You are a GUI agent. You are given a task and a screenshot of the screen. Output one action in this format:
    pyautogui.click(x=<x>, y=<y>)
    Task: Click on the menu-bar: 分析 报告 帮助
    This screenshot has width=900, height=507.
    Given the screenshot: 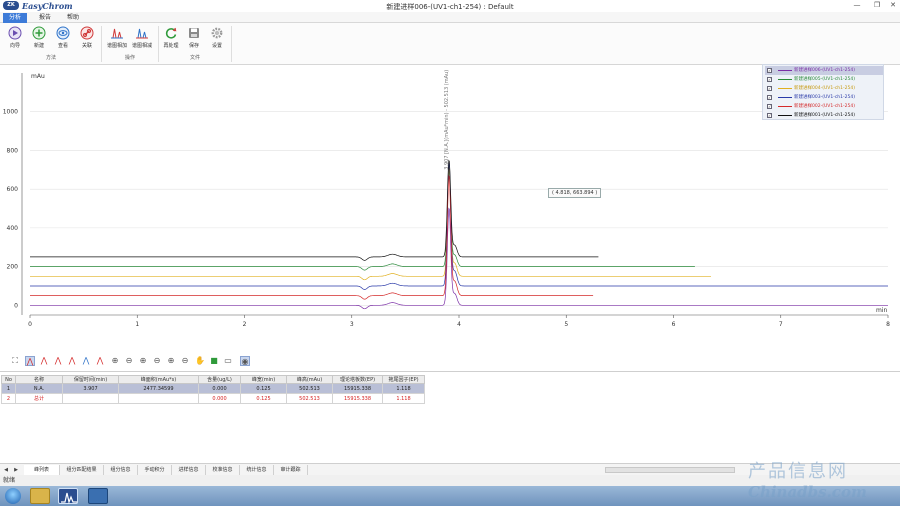 What is the action you would take?
    pyautogui.click(x=450, y=17)
    